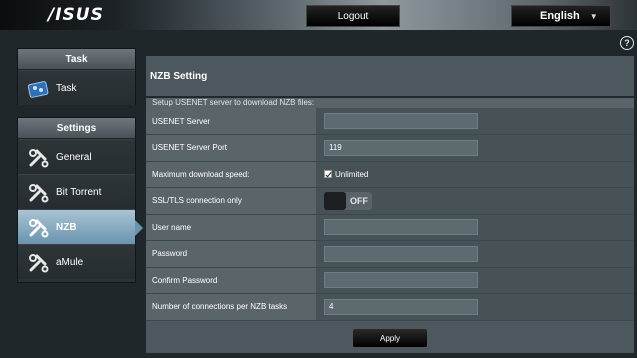  What do you see at coordinates (593, 16) in the screenshot?
I see `chevron-down-icon: ▼` at bounding box center [593, 16].